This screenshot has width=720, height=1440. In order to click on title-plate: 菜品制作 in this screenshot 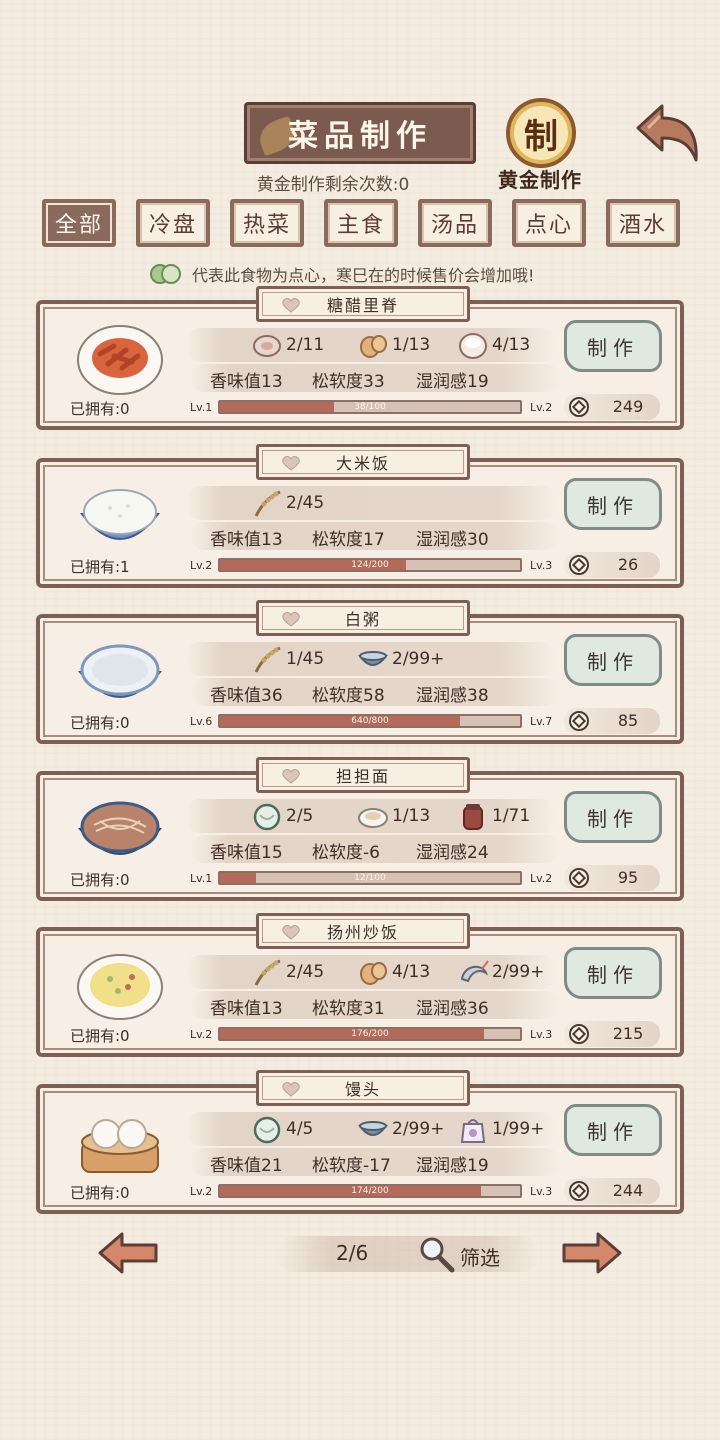, I will do `click(360, 133)`.